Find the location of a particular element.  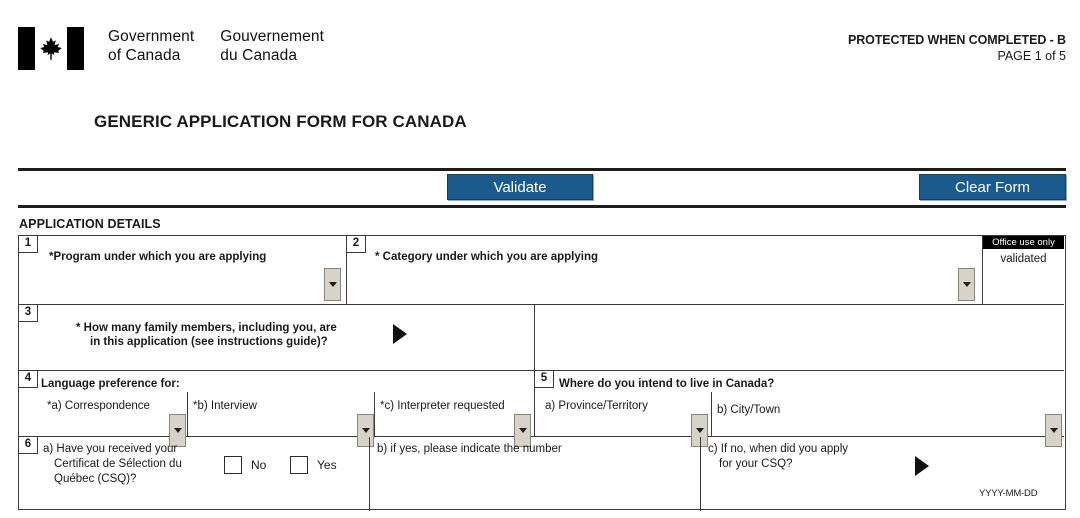

field-number-3: 3 is located at coordinates (28, 313).